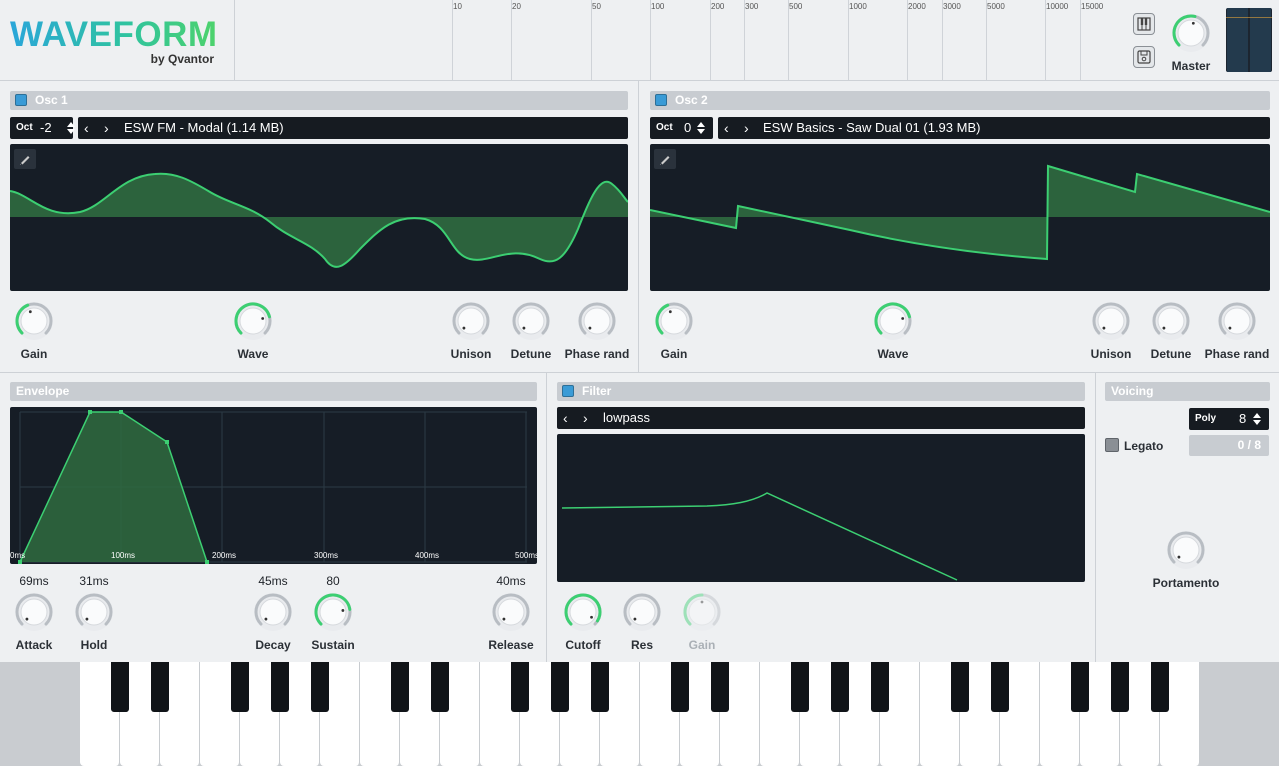 This screenshot has width=1279, height=766. What do you see at coordinates (94, 612) in the screenshot?
I see `hold-knob` at bounding box center [94, 612].